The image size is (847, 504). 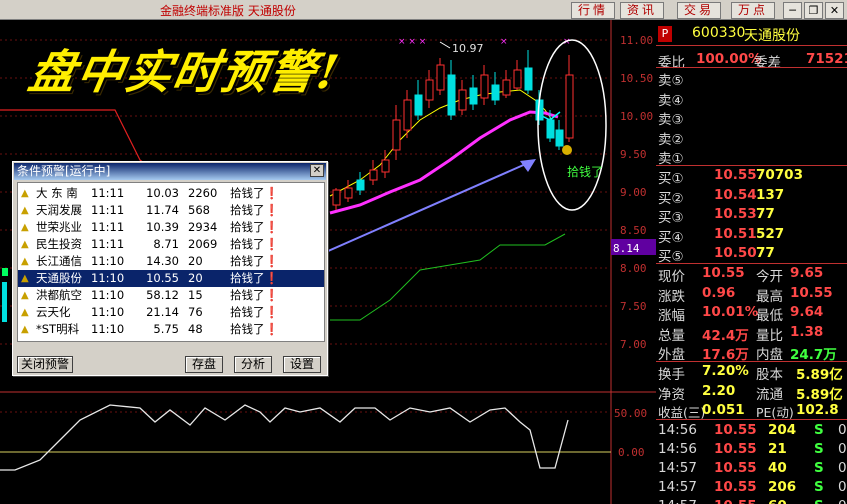 I want to click on restore-icon: ❐, so click(x=813, y=10).